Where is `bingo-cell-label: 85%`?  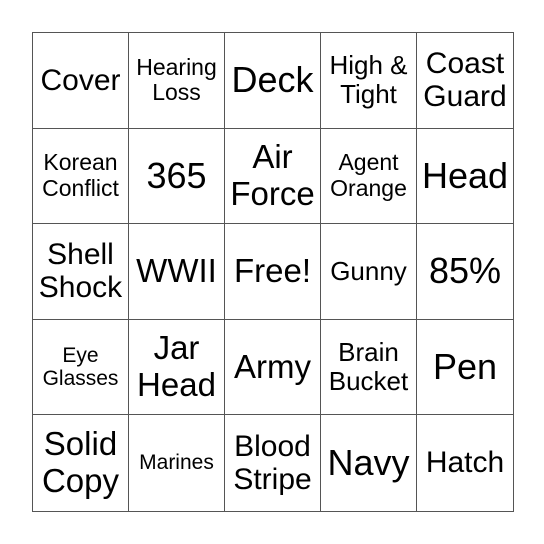 bingo-cell-label: 85% is located at coordinates (465, 271).